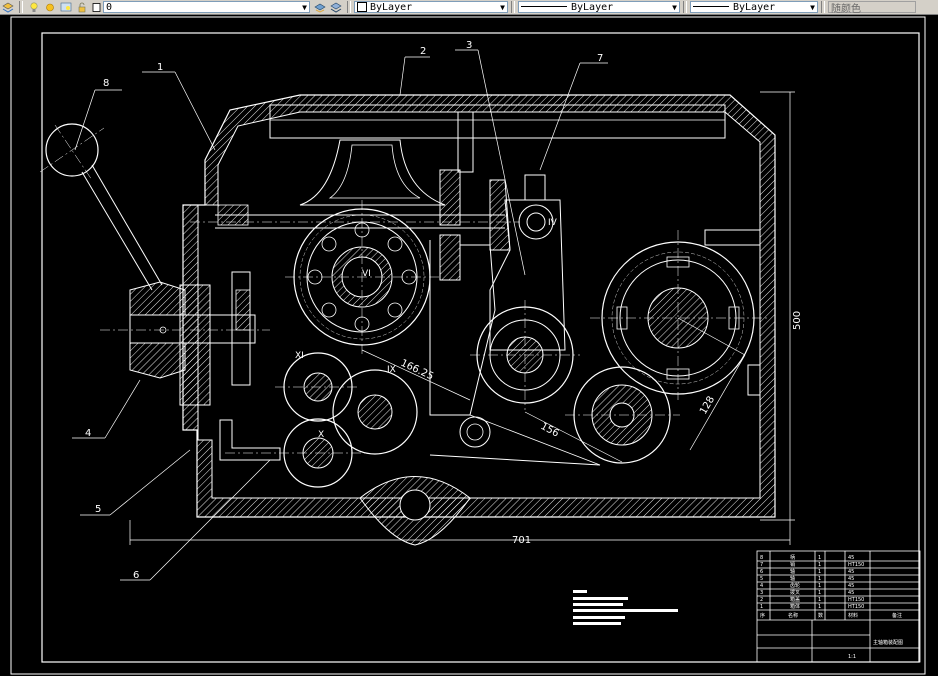 The width and height of the screenshot is (938, 676). I want to click on tb-row-5-material: 45, so click(851, 586).